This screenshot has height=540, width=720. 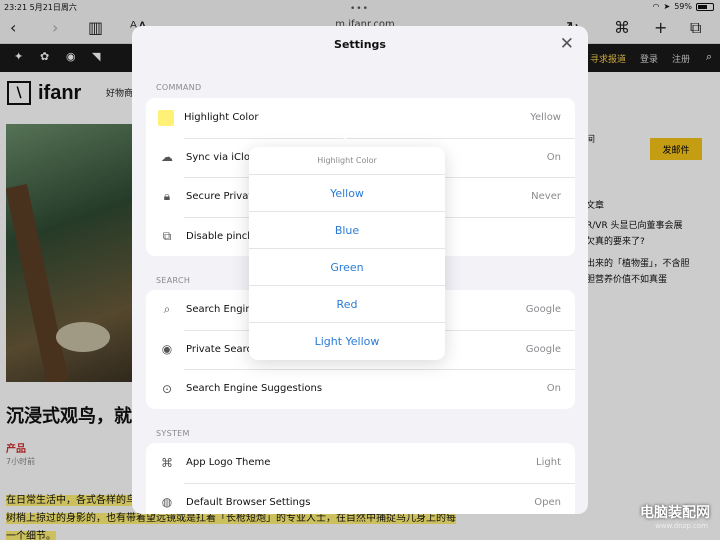 I want to click on row-highlight-color: Highlight Color Yellow, so click(x=360, y=118).